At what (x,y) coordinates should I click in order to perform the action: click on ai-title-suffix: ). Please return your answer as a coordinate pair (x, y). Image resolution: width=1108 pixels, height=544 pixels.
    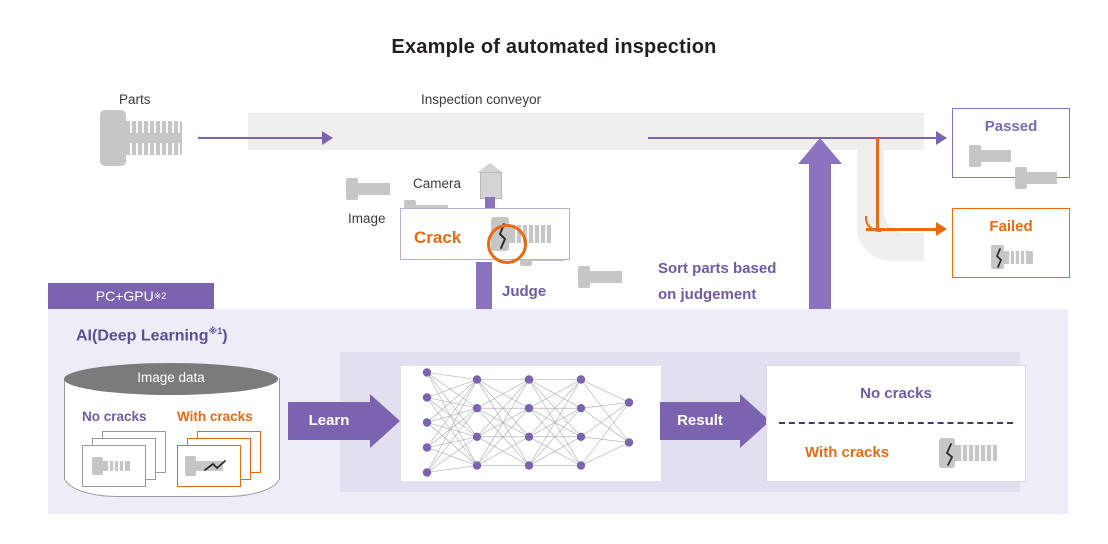
    Looking at the image, I should click on (225, 336).